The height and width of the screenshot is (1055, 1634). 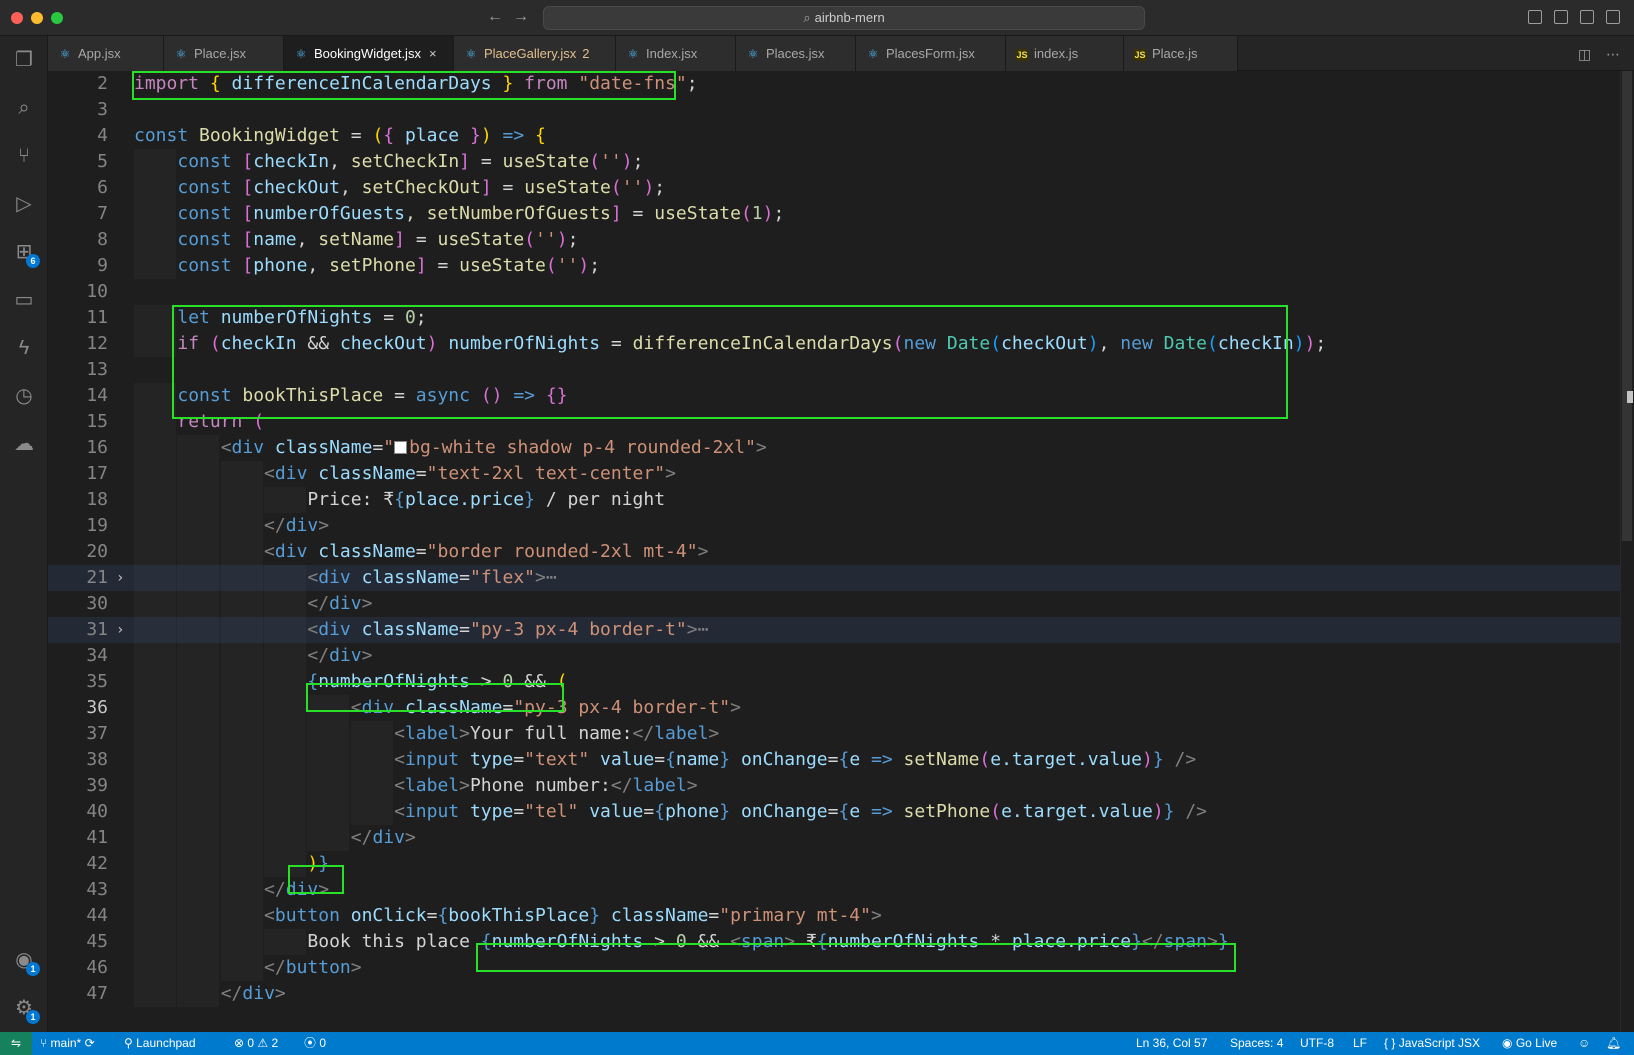 I want to click on more-actions-icon: ⋯, so click(x=1613, y=54).